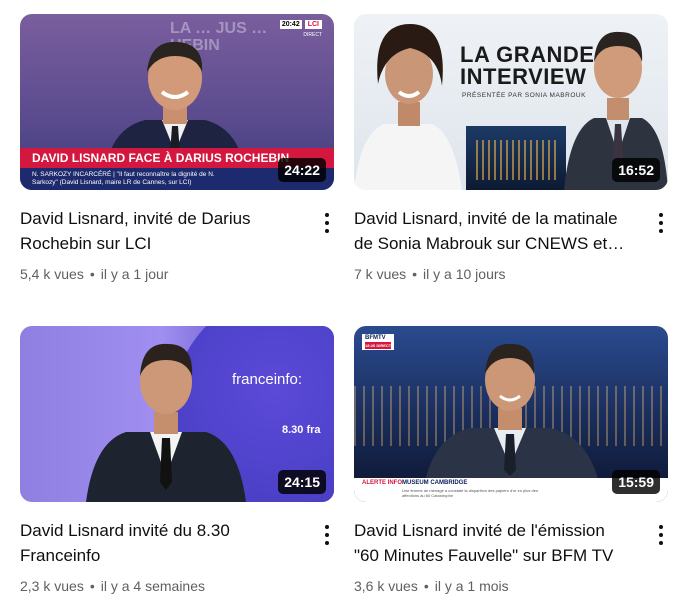  I want to click on video-meta: 2,3 k vues • il y a 4 semaines, so click(112, 586).